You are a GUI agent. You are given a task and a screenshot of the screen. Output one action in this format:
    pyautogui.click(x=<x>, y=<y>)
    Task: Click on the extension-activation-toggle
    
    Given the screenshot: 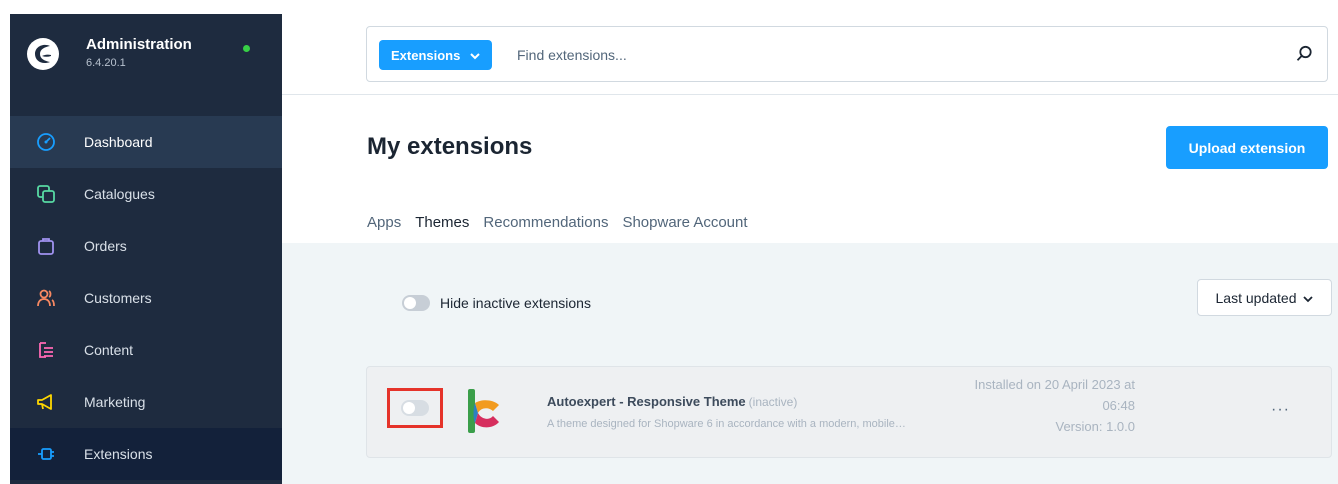 What is the action you would take?
    pyautogui.click(x=415, y=408)
    